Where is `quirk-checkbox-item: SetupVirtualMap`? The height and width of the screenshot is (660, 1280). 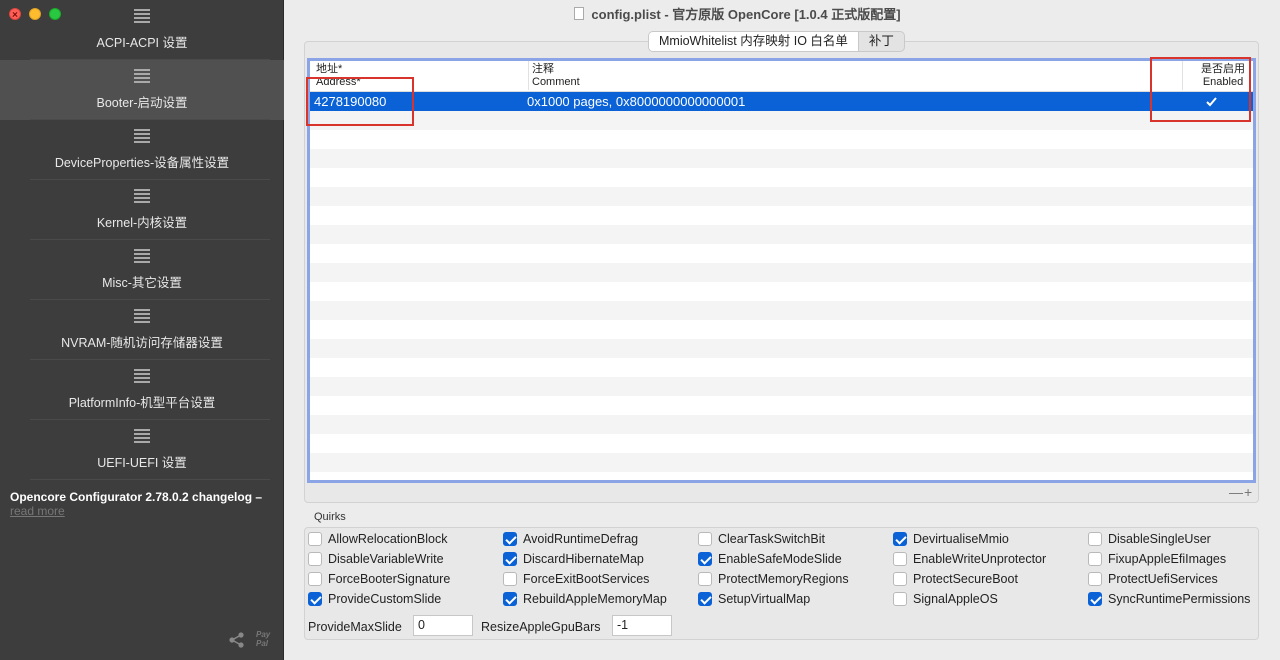 quirk-checkbox-item: SetupVirtualMap is located at coordinates (754, 599).